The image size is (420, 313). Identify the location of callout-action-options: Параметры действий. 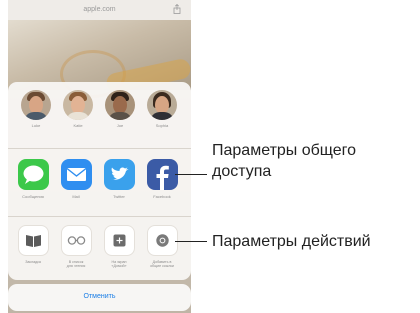
(291, 241).